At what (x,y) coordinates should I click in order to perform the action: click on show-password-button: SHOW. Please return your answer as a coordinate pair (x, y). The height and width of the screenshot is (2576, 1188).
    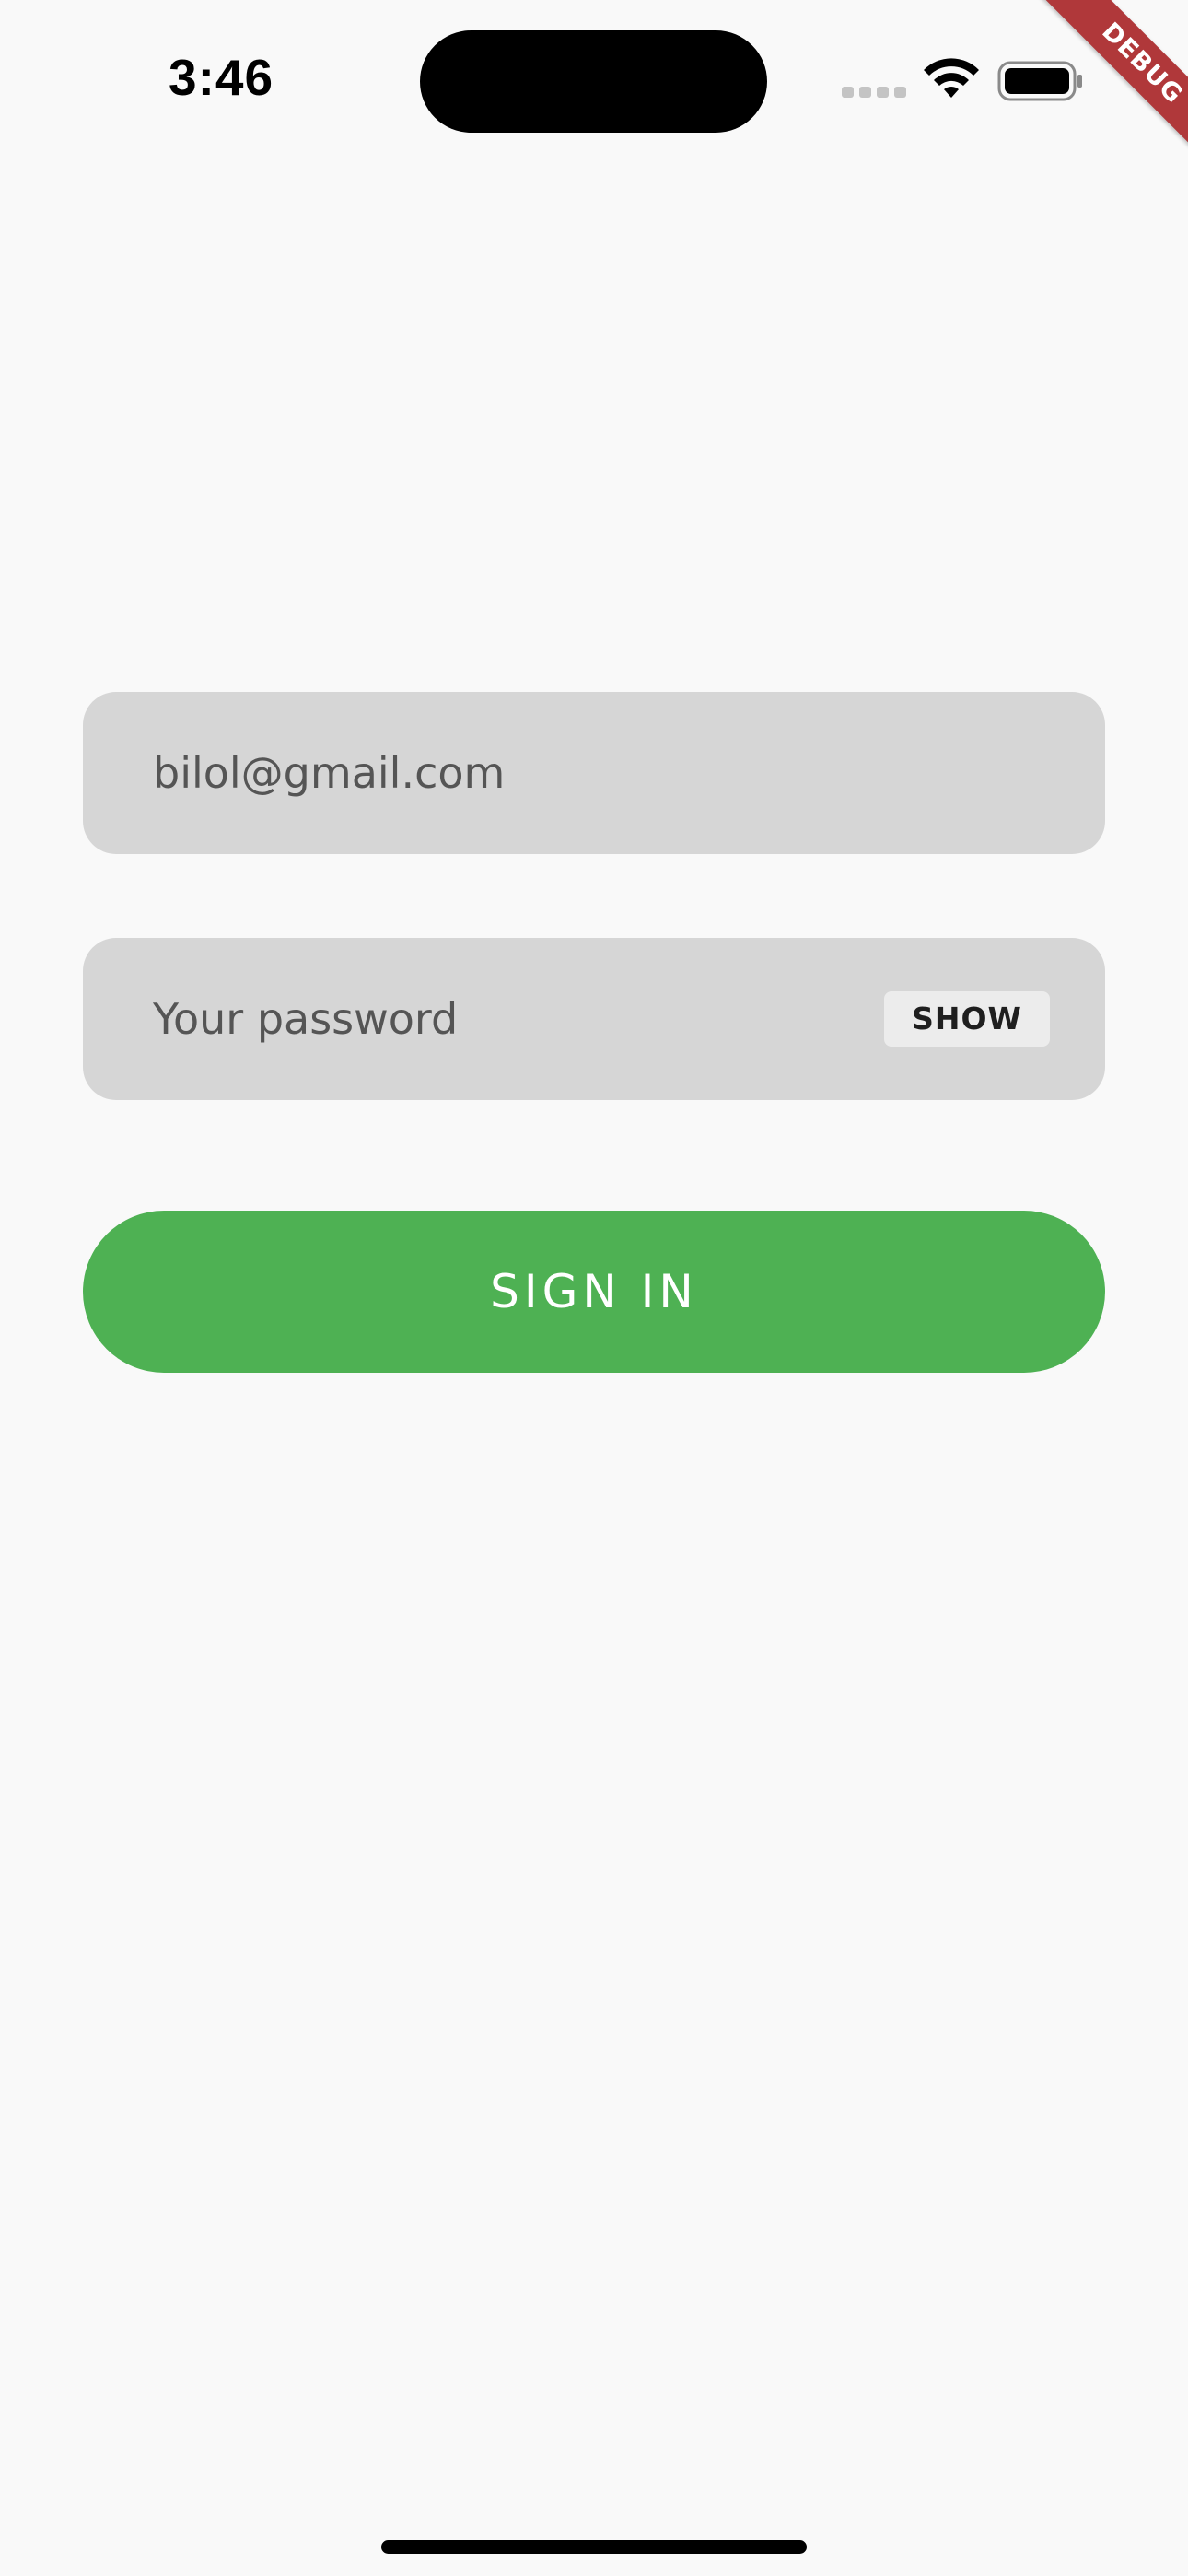
    Looking at the image, I should click on (967, 1019).